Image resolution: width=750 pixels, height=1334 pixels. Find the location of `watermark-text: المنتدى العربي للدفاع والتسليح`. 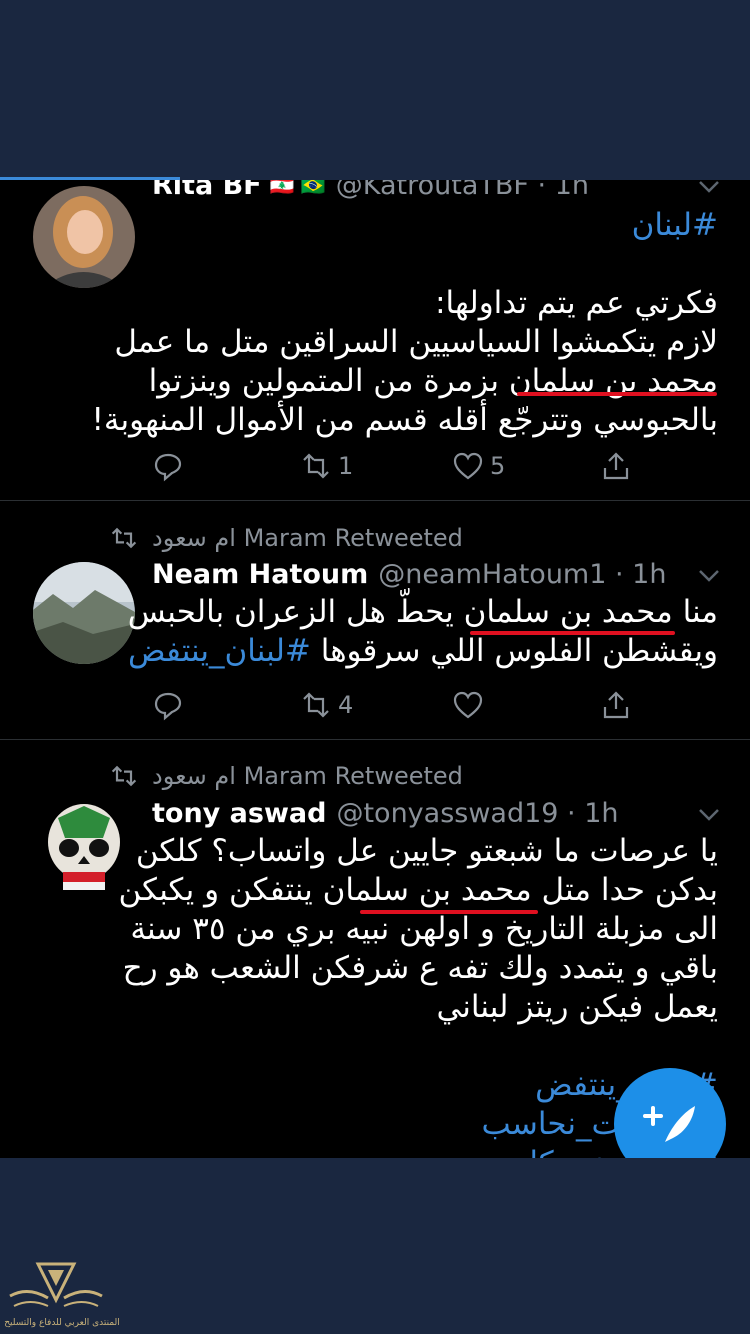

watermark-text: المنتدى العربي للدفاع والتسليح is located at coordinates (62, 1323).